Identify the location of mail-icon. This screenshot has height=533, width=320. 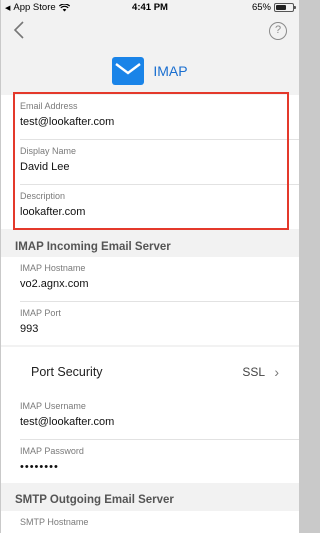
(128, 71).